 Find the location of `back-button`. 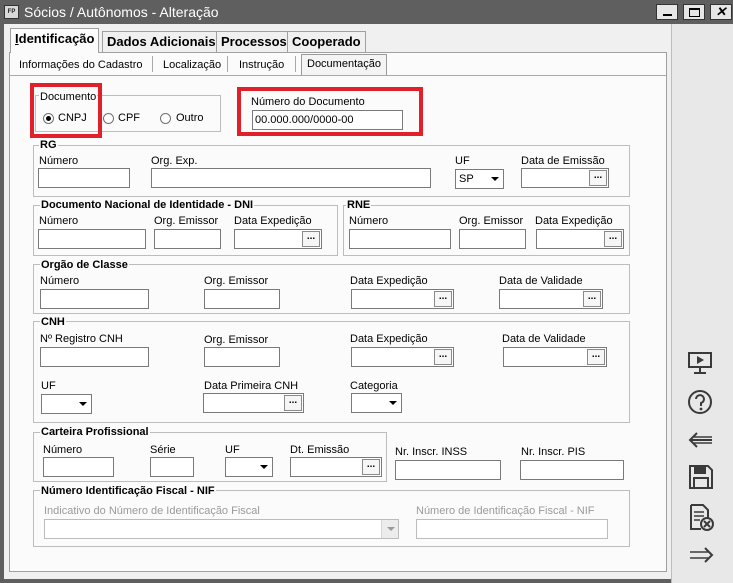

back-button is located at coordinates (701, 440).